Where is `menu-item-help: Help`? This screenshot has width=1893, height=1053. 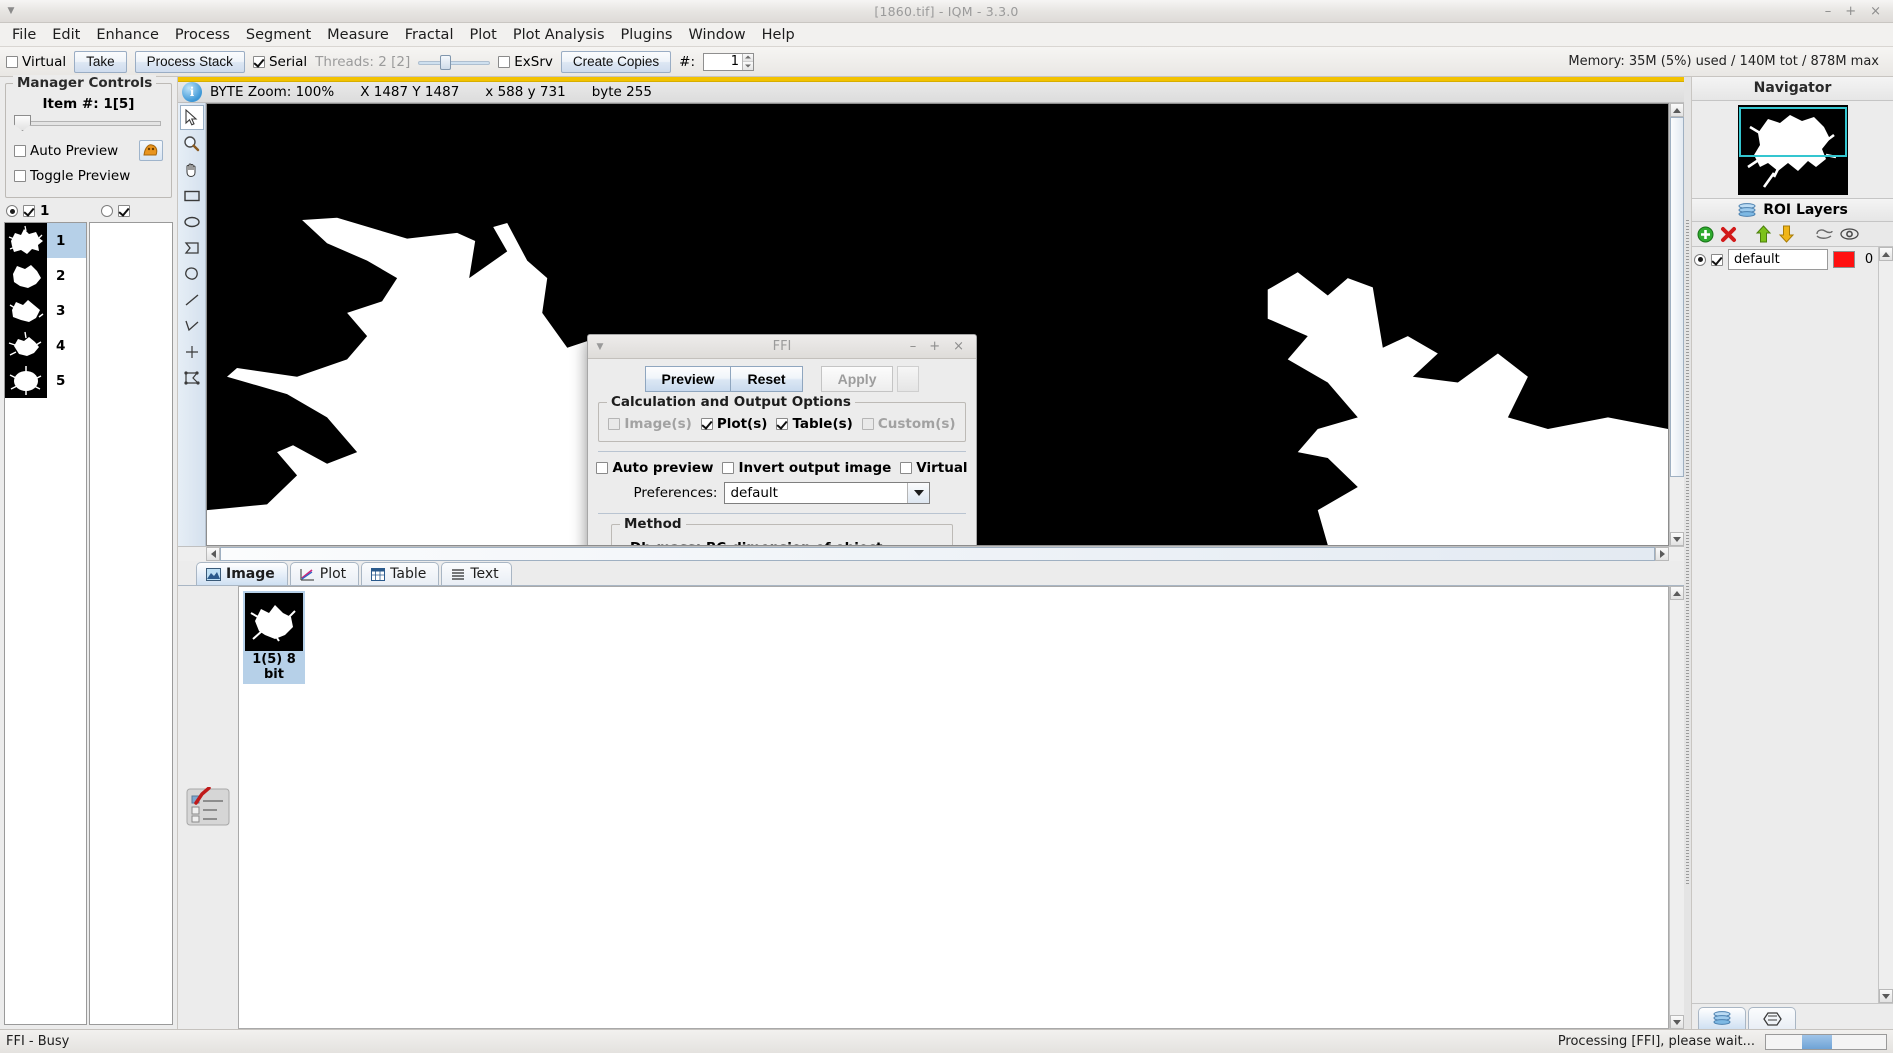 menu-item-help: Help is located at coordinates (778, 35).